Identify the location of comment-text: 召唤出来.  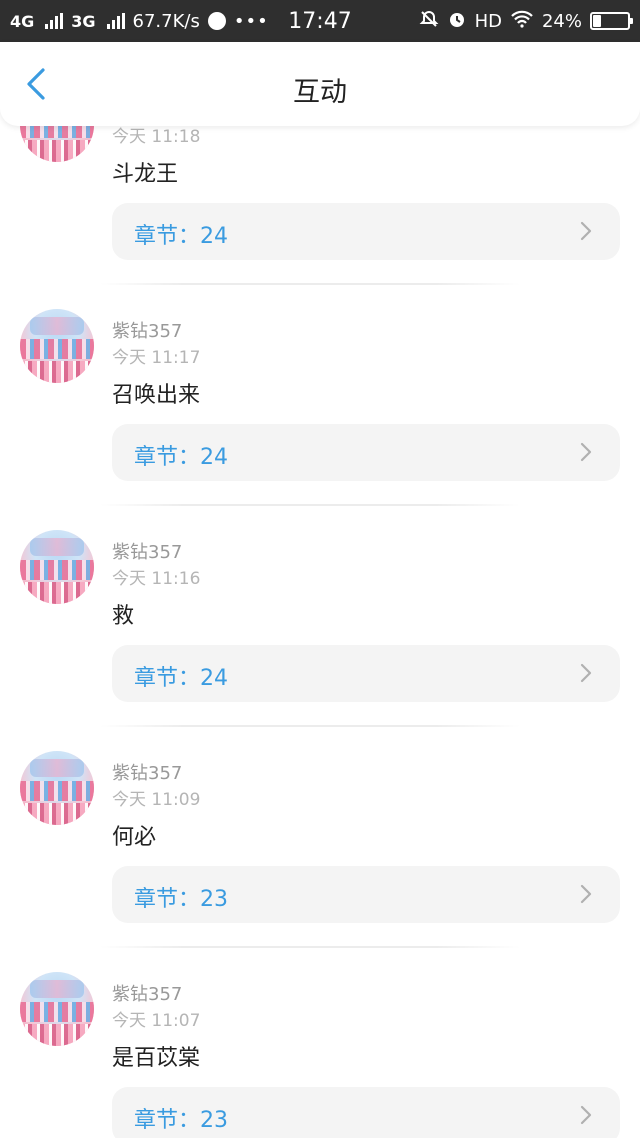
(156, 395).